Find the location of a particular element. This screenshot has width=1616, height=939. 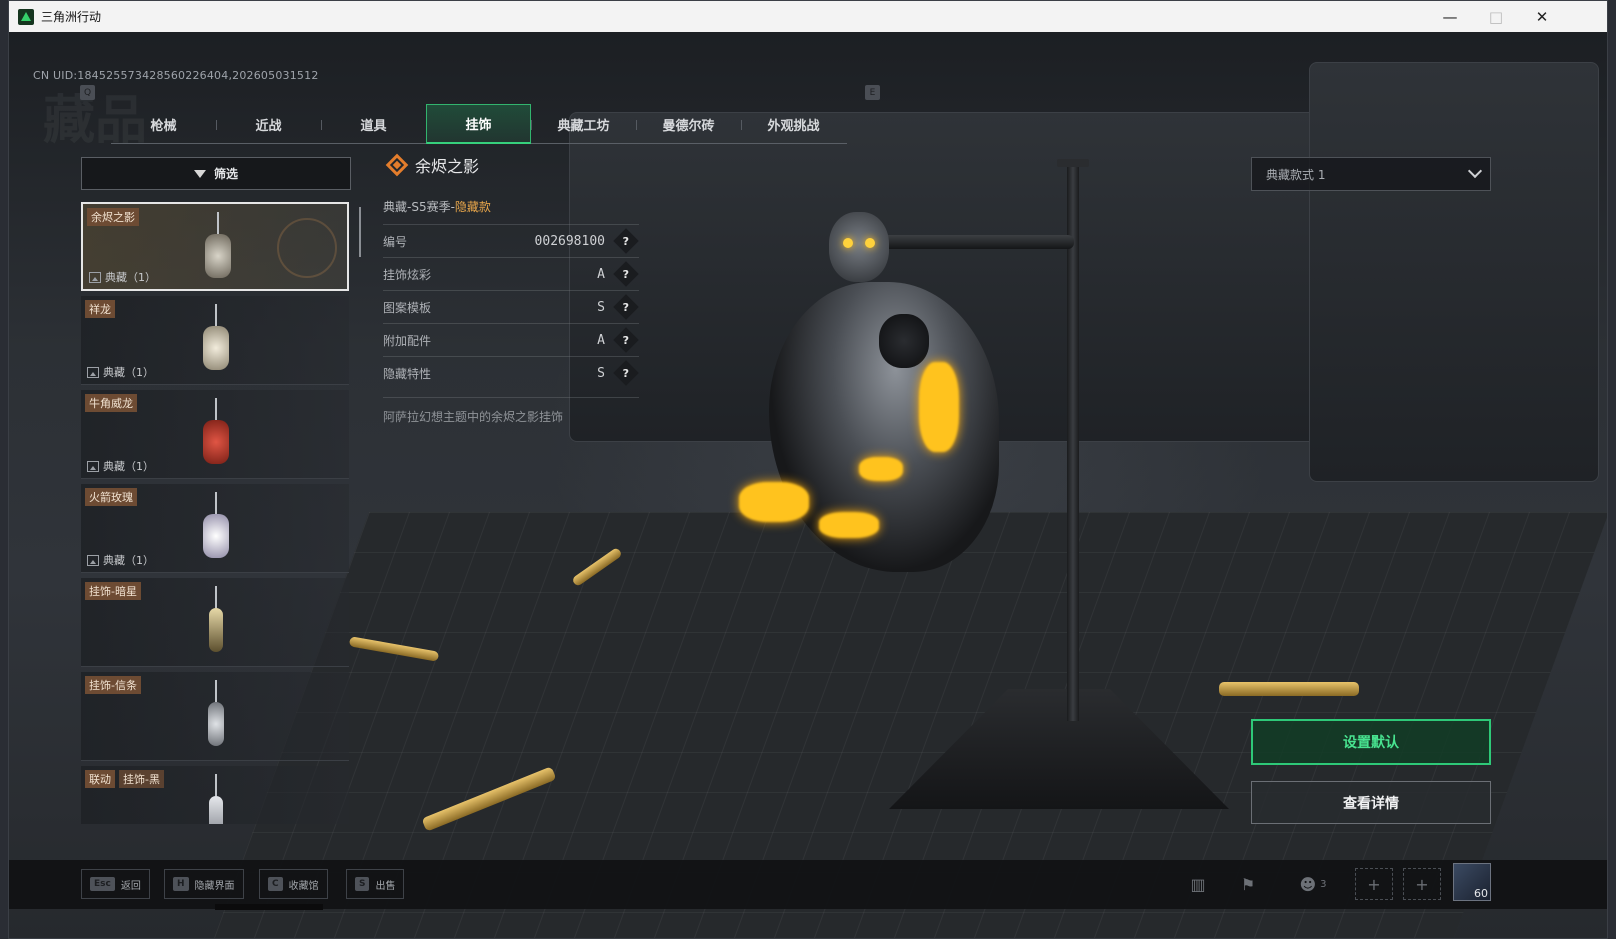

background-crate-right is located at coordinates (1454, 272).